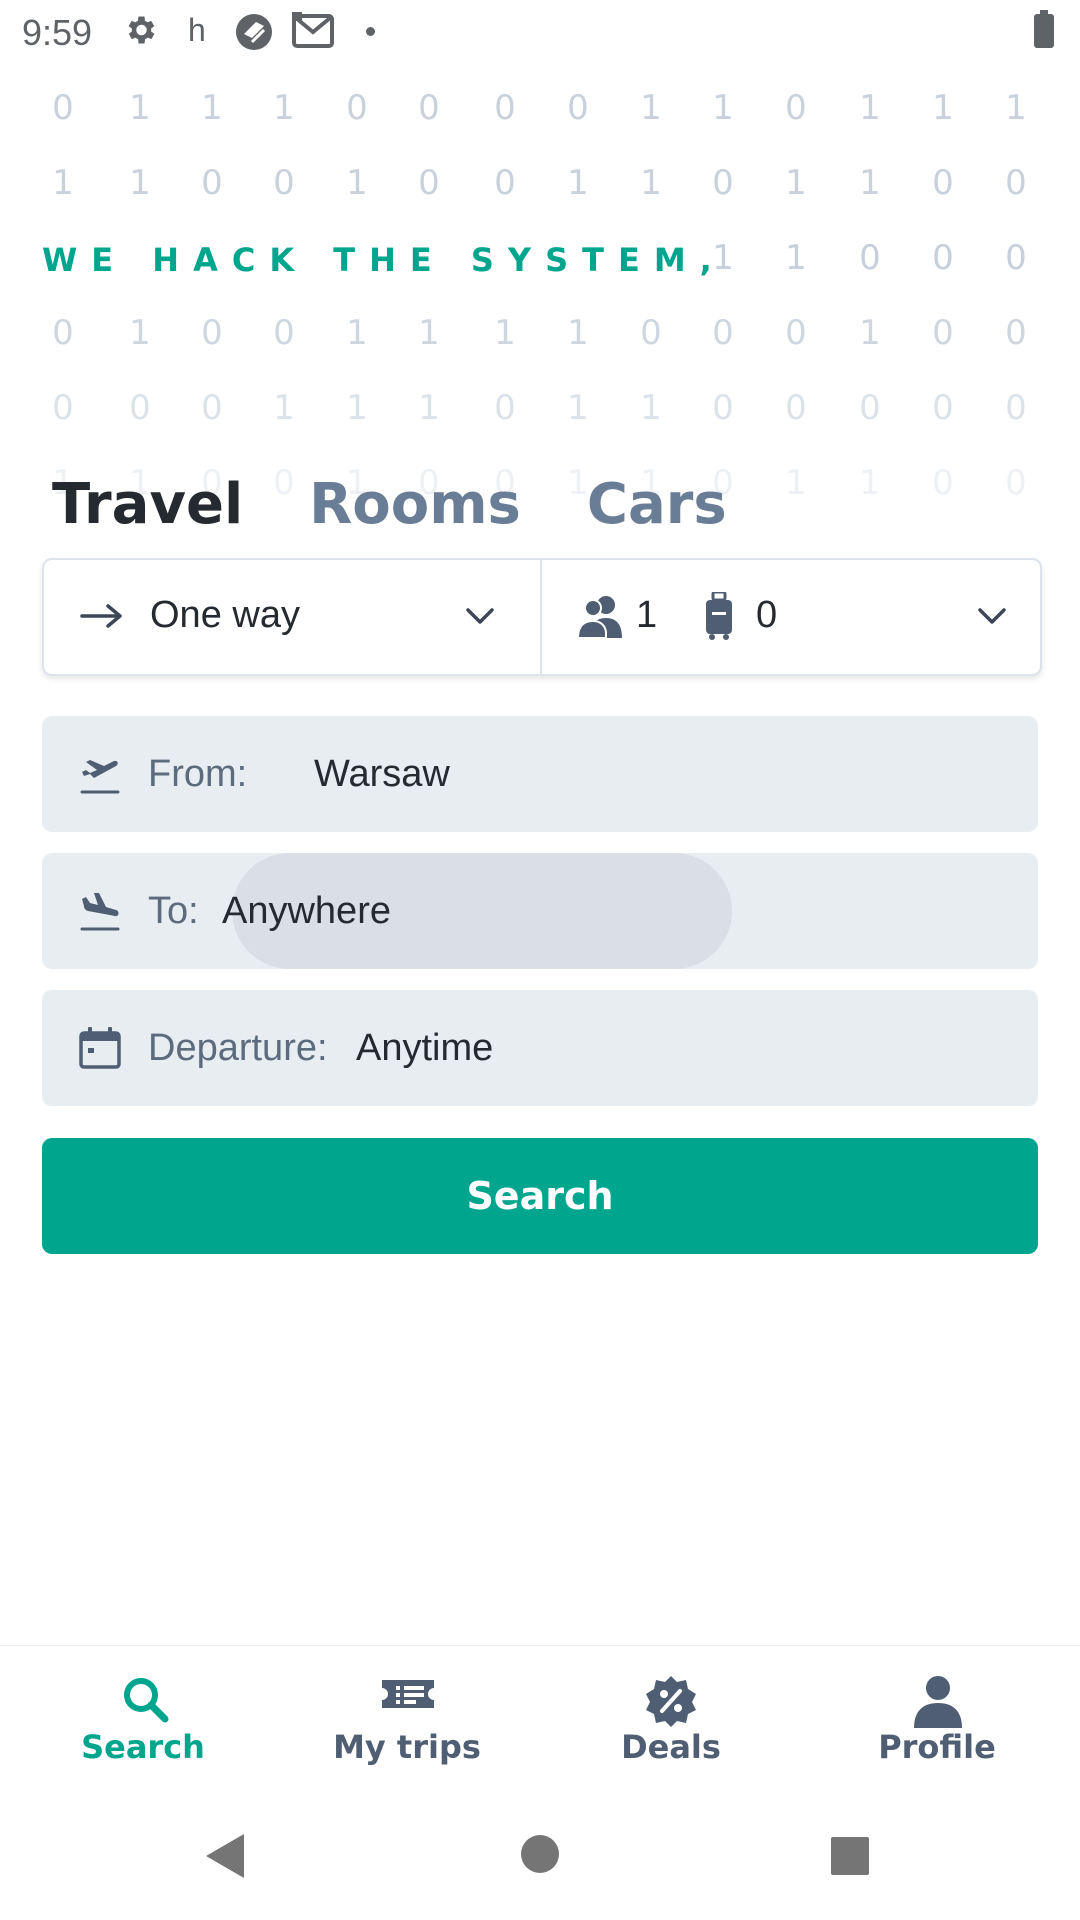  Describe the element at coordinates (198, 774) in the screenshot. I see `from-label: From:` at that location.